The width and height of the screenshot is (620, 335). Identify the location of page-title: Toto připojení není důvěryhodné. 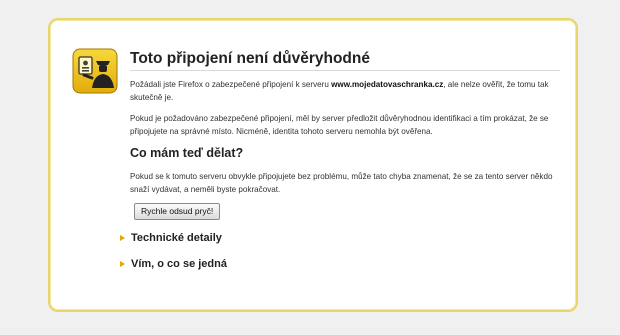
(250, 58).